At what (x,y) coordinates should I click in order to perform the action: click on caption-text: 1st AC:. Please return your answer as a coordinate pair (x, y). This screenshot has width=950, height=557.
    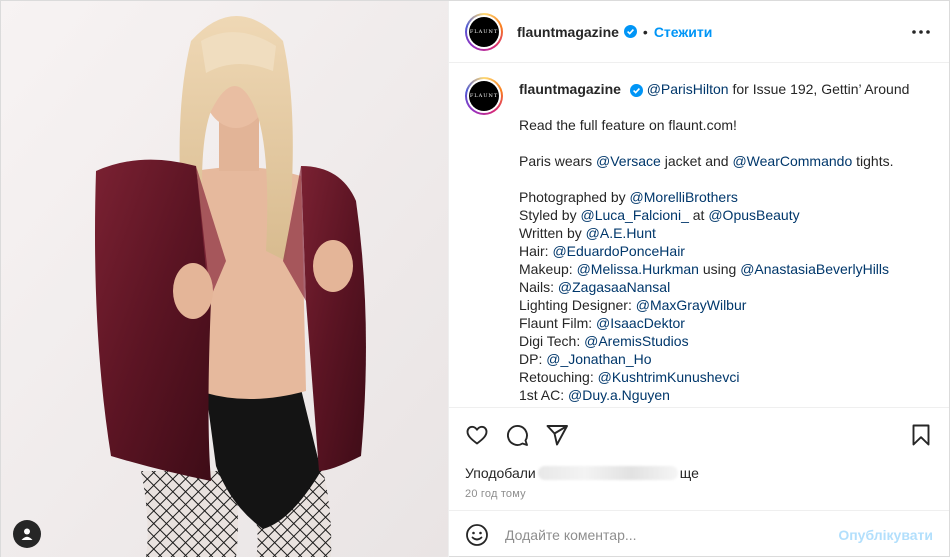
    Looking at the image, I should click on (544, 395).